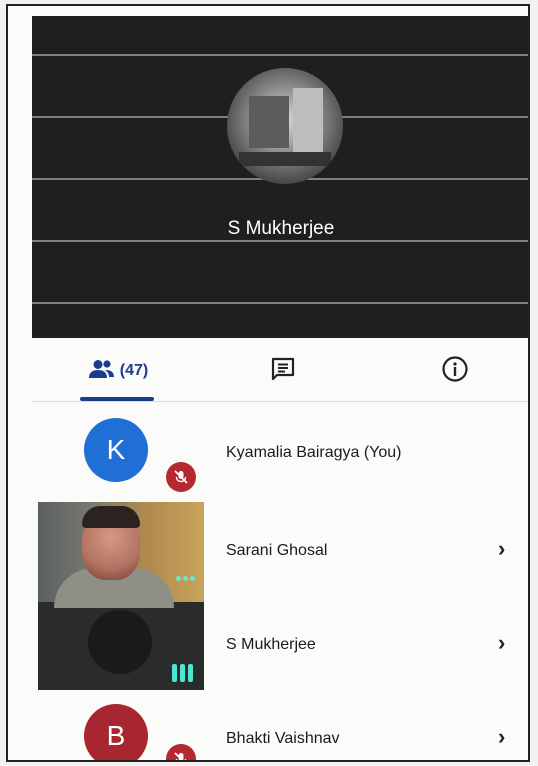  I want to click on participant-name: S Mukherjee, so click(271, 644).